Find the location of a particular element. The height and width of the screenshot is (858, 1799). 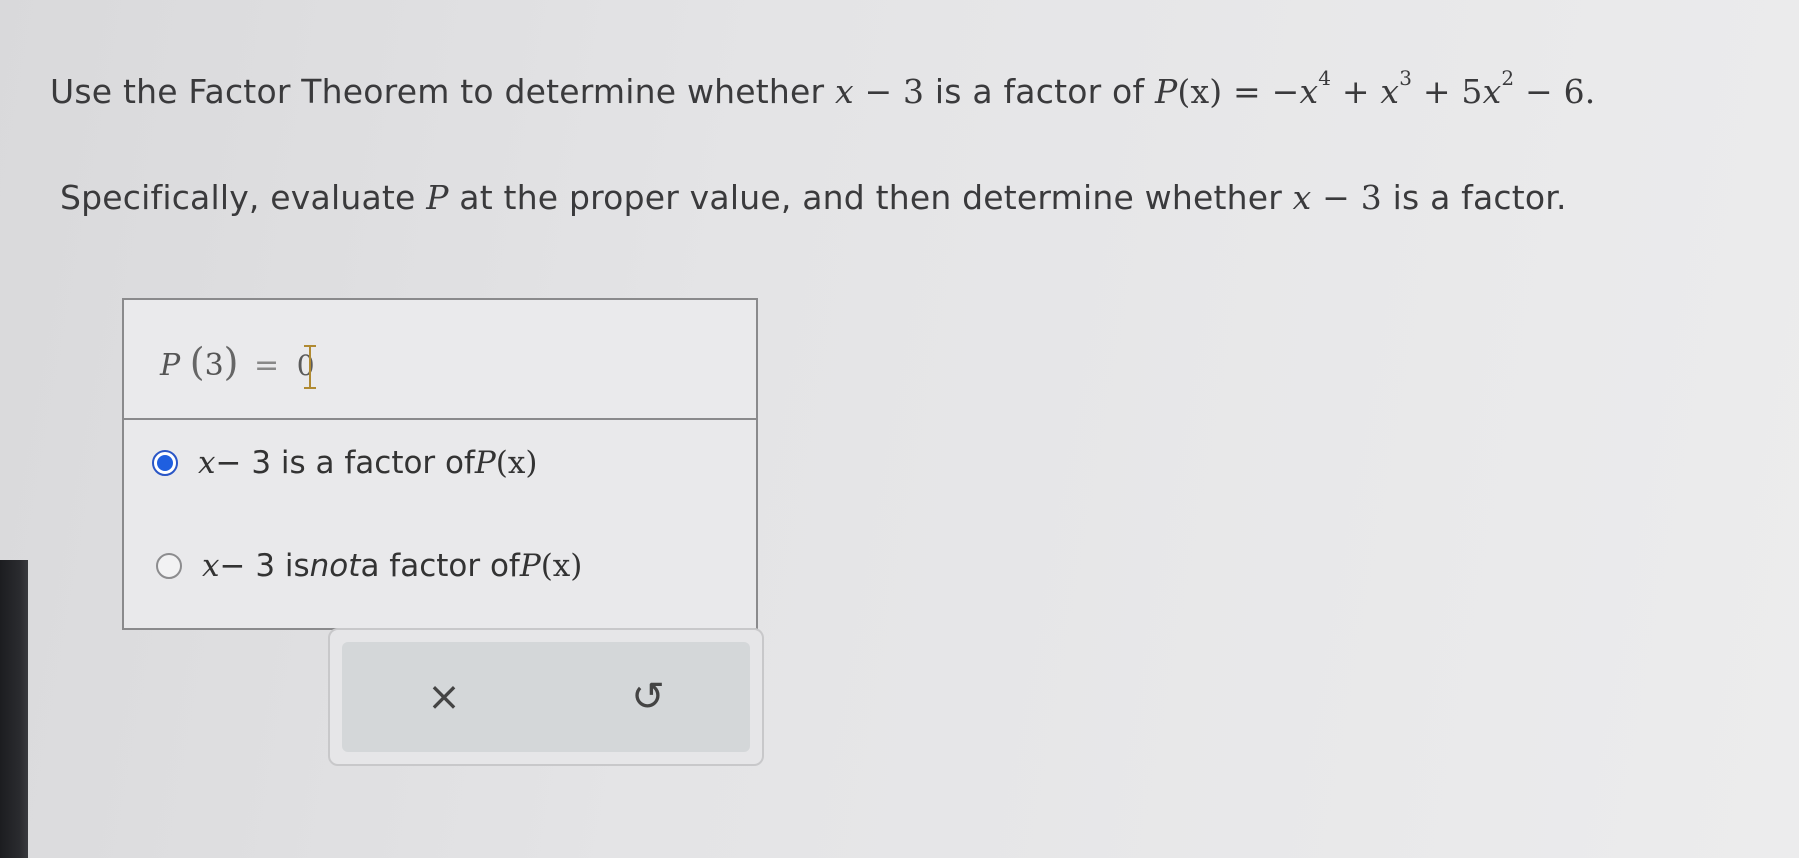

radio-unselected is located at coordinates (169, 566).